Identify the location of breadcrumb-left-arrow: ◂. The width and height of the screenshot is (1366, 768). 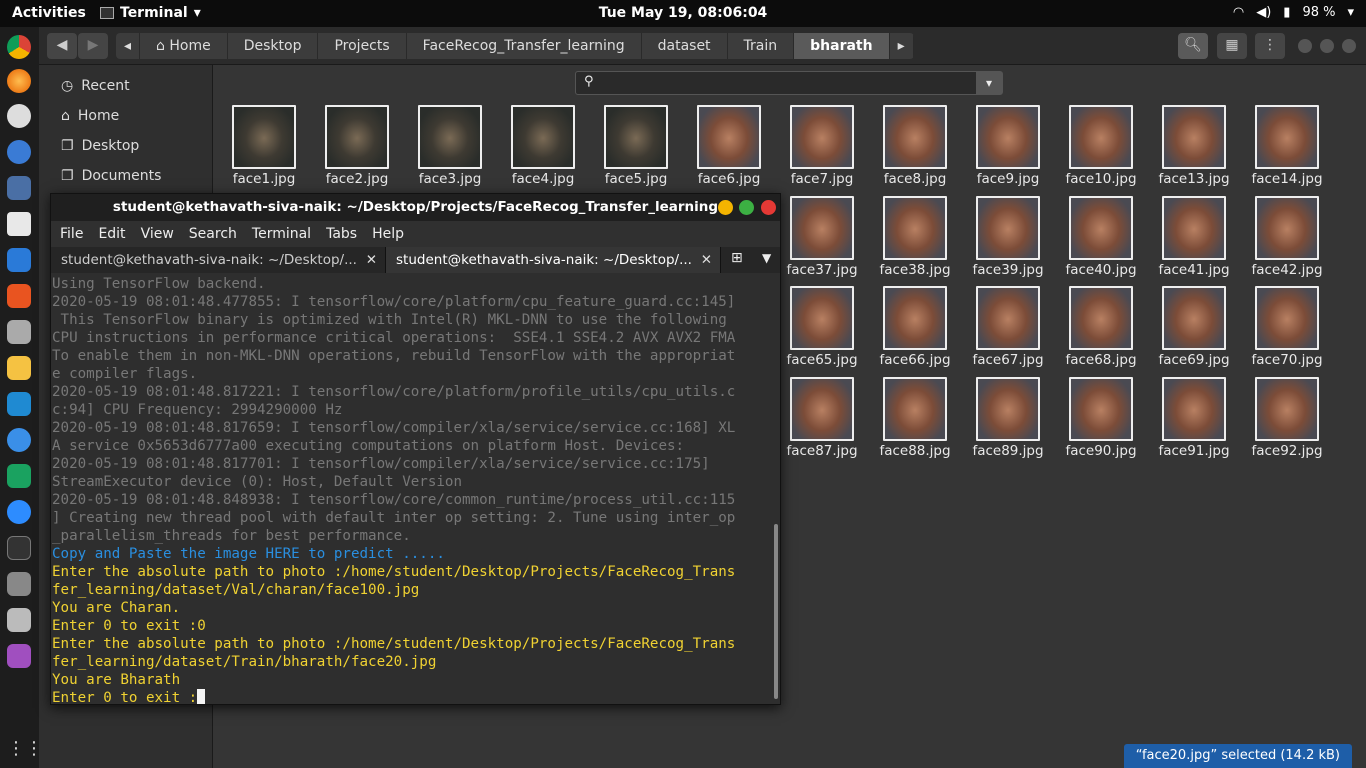
(128, 46).